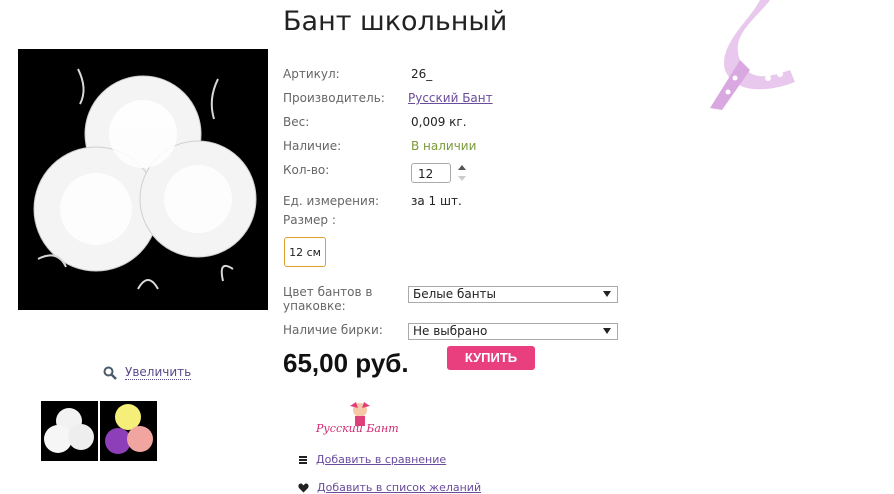 This screenshot has height=494, width=894. Describe the element at coordinates (312, 146) in the screenshot. I see `stock-label: Наличие:` at that location.